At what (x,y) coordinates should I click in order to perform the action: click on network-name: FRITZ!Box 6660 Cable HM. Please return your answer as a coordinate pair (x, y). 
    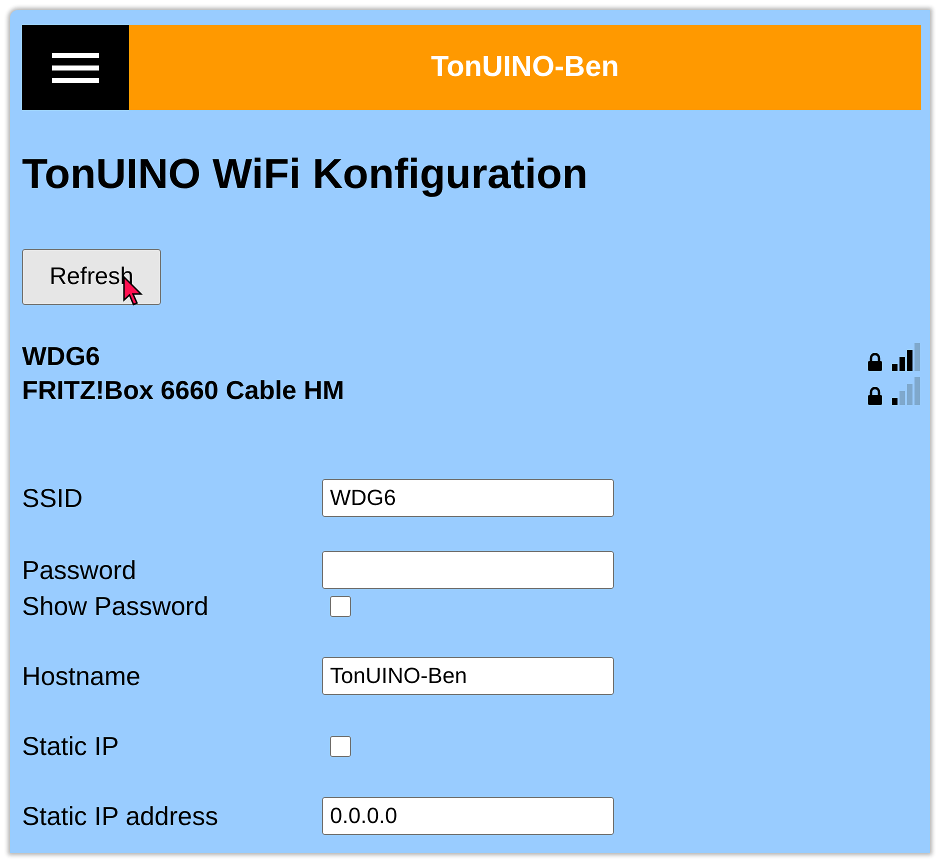
    Looking at the image, I should click on (445, 390).